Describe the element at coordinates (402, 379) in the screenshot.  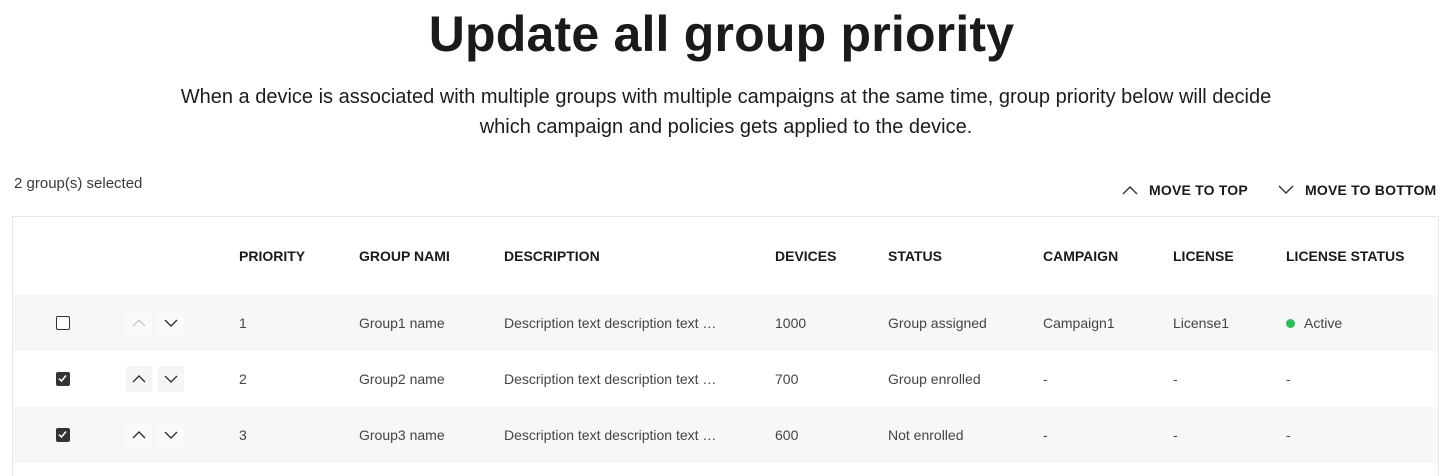
I see `cell-group-name: Group2 name` at that location.